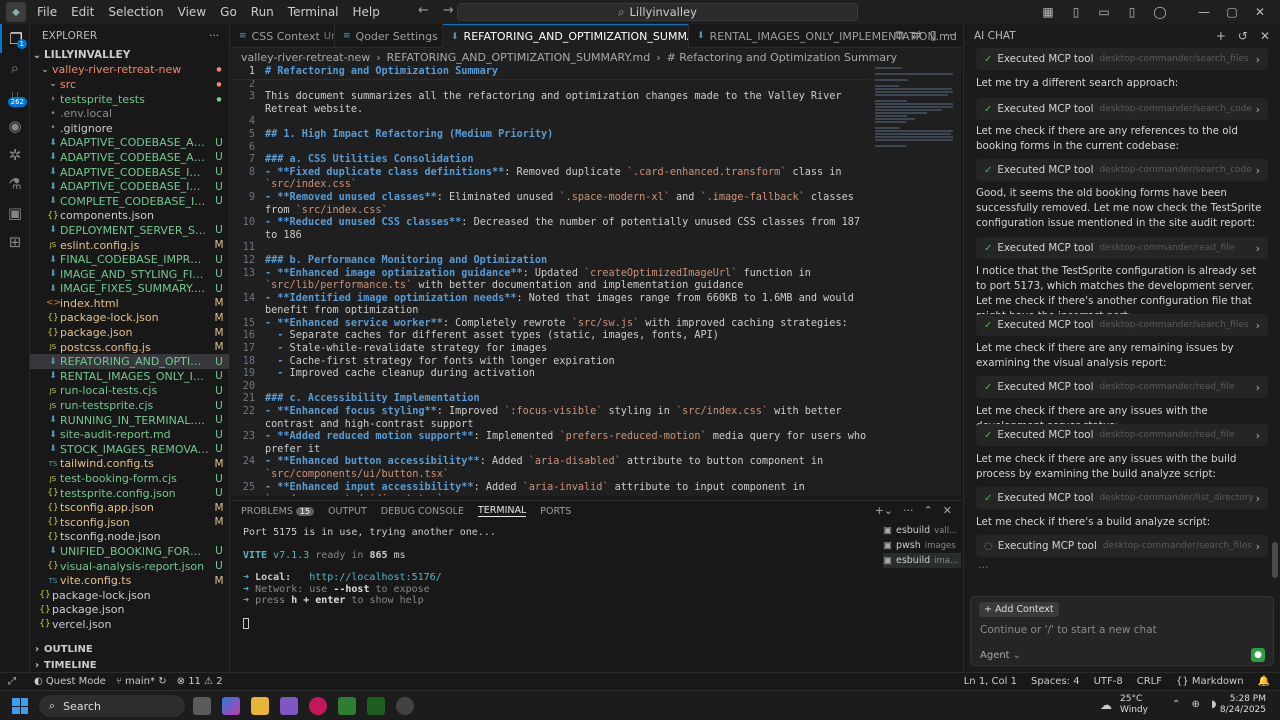 The width and height of the screenshot is (1280, 720). What do you see at coordinates (129, 113) in the screenshot?
I see `tree-item: • .env.local` at bounding box center [129, 113].